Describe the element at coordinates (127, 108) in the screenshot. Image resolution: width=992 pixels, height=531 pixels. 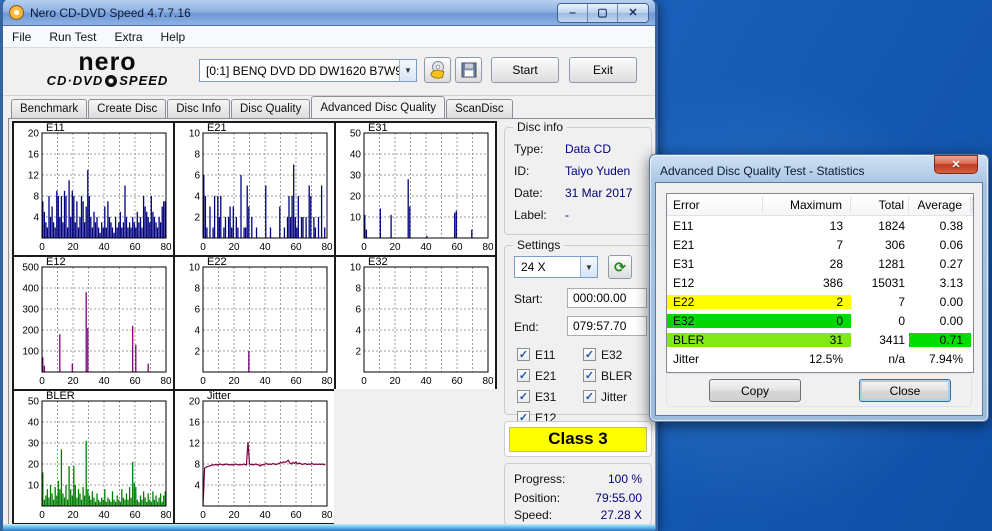
I see `tab-create-disc: Create Disc` at that location.